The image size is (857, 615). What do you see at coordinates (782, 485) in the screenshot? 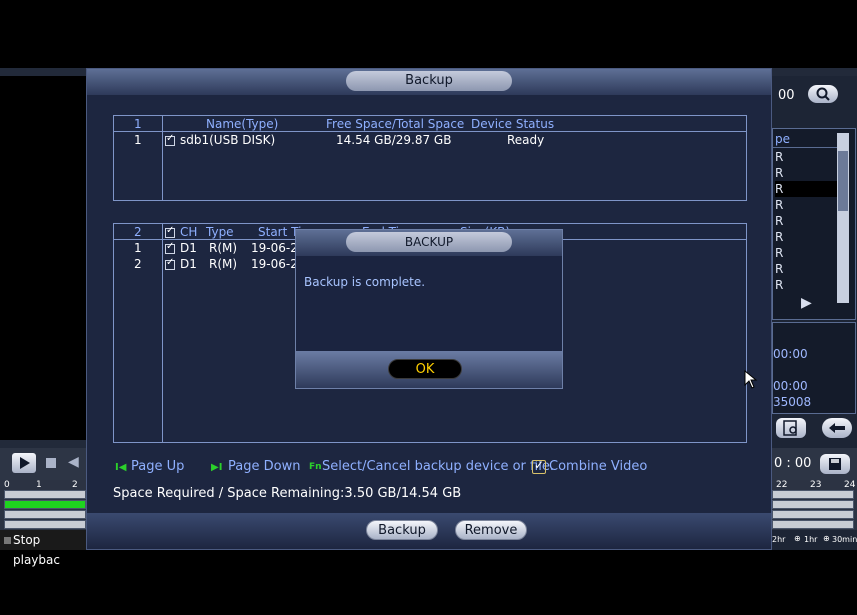
I see `timeline-tick: 22` at bounding box center [782, 485].